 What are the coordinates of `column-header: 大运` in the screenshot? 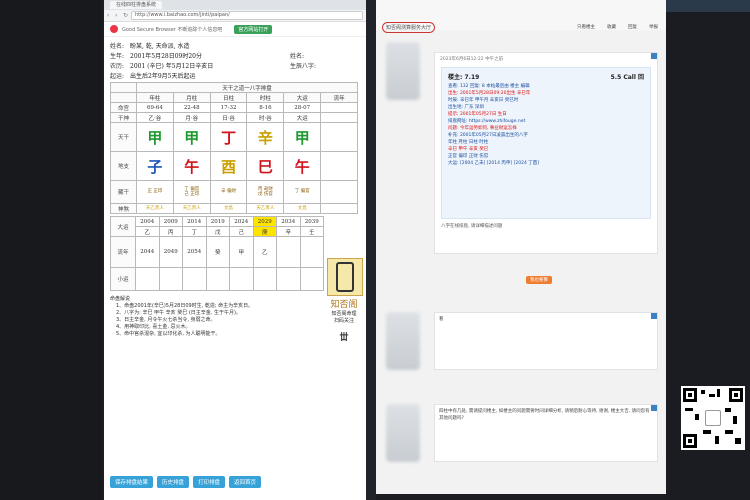 It's located at (302, 97).